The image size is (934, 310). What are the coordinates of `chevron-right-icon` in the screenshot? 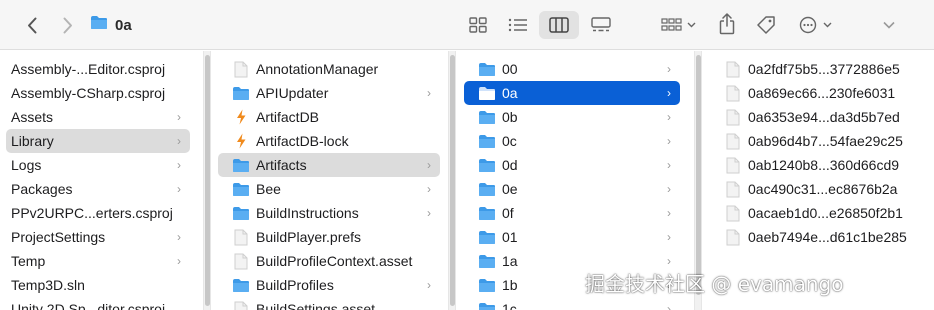 It's located at (67, 25).